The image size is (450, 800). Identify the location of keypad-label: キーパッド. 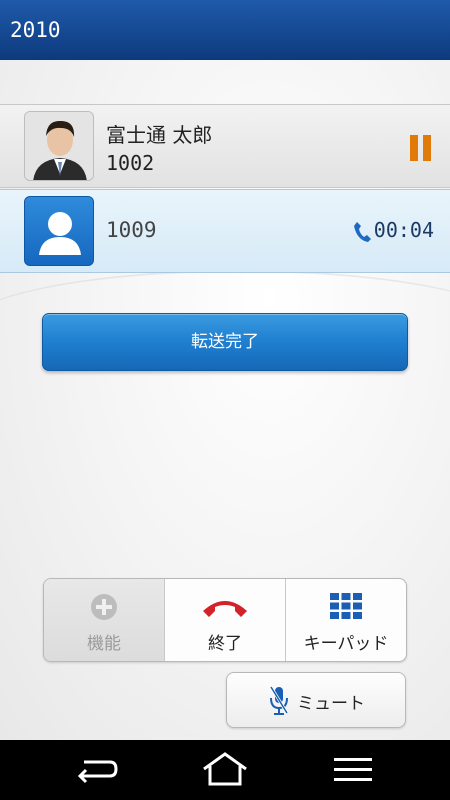
(346, 644).